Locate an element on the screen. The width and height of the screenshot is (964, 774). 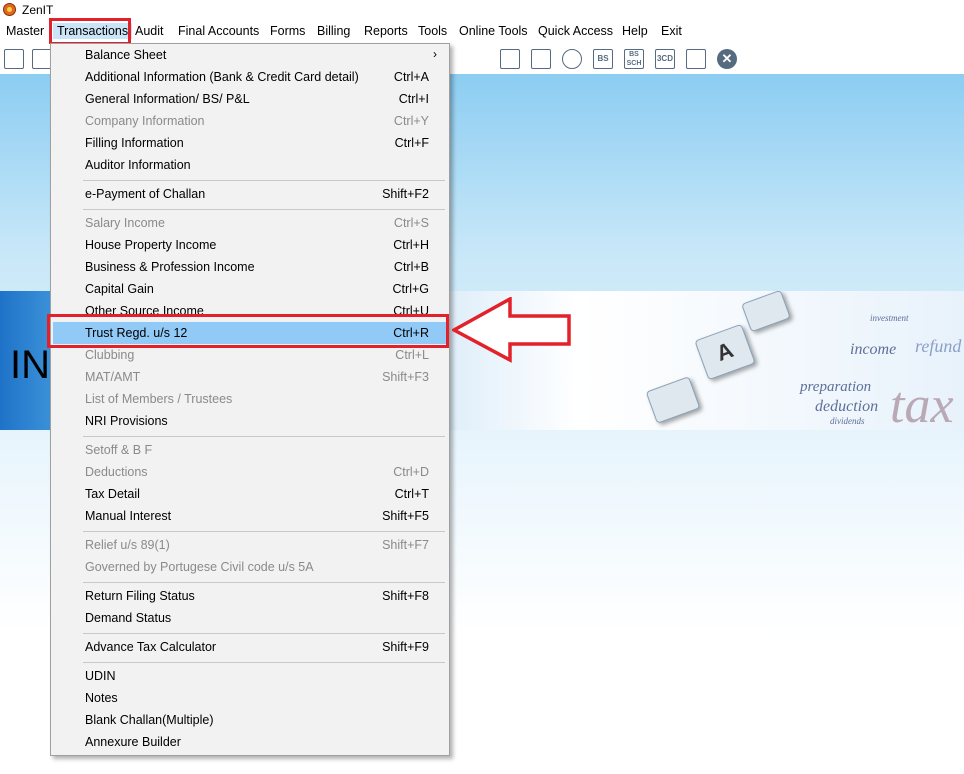
menu-item-setoff-b-f: Setoff & B F is located at coordinates (250, 450).